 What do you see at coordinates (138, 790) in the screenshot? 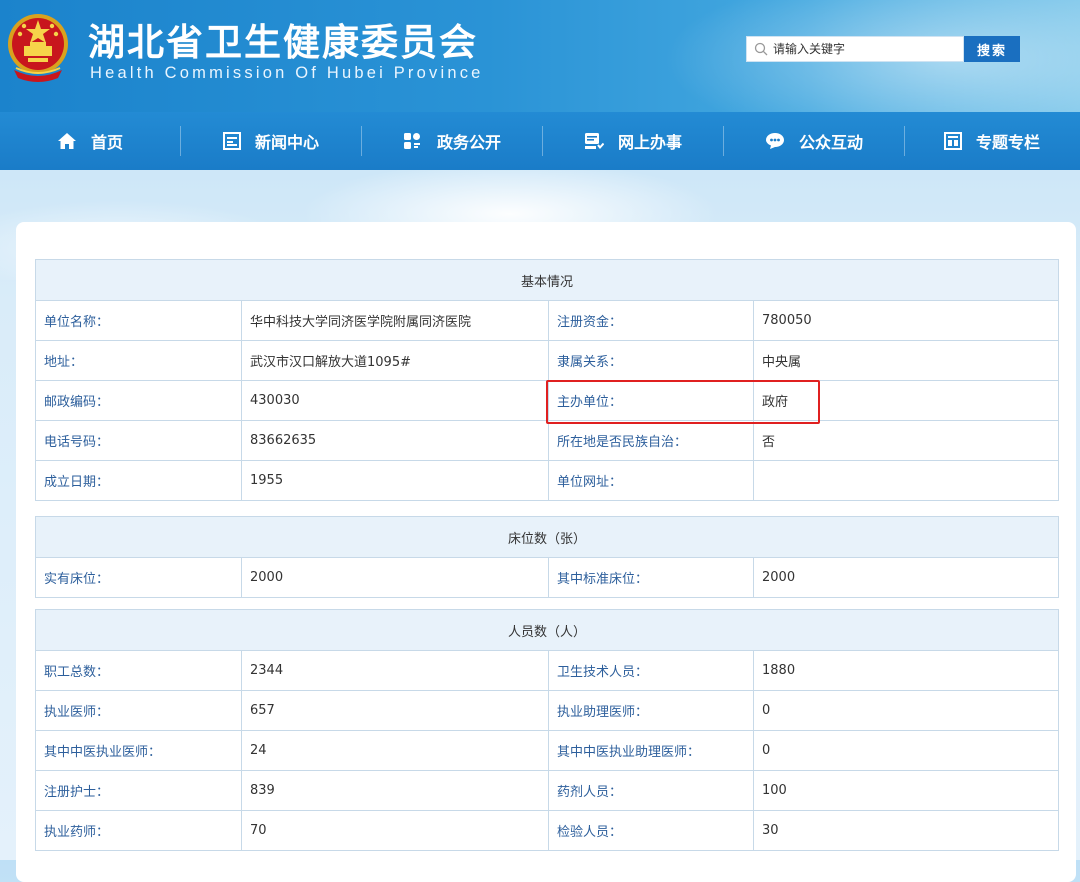
I see `field-label: 注册护士：` at bounding box center [138, 790].